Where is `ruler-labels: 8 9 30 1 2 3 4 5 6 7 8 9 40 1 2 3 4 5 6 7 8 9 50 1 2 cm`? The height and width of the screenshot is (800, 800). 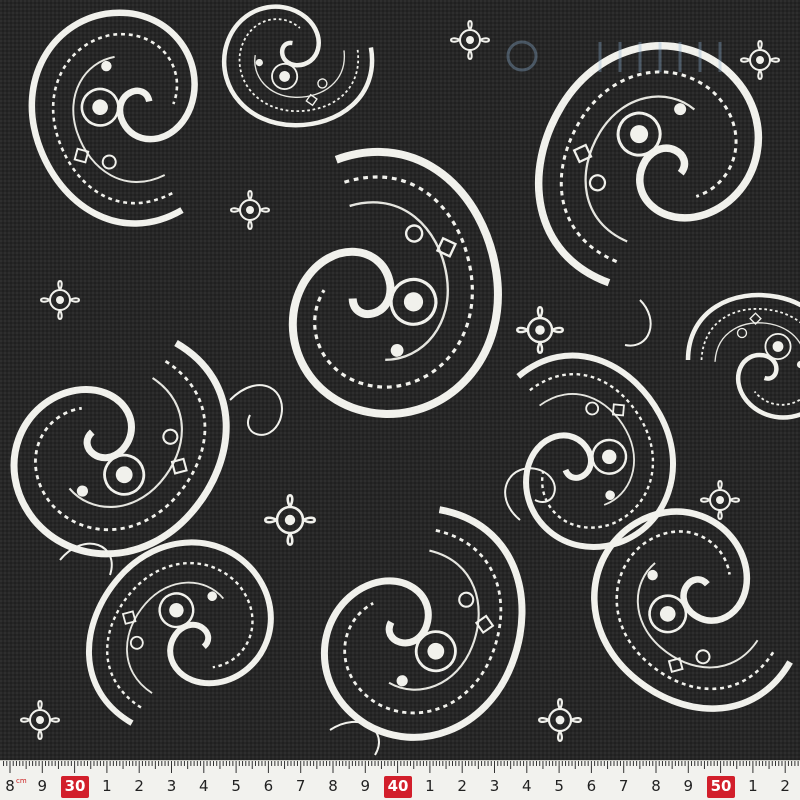
ruler-labels: 8 9 30 1 2 3 4 5 6 7 8 9 40 1 2 3 4 5 6 7 8 9 50 1 2 cm is located at coordinates (400, 787).